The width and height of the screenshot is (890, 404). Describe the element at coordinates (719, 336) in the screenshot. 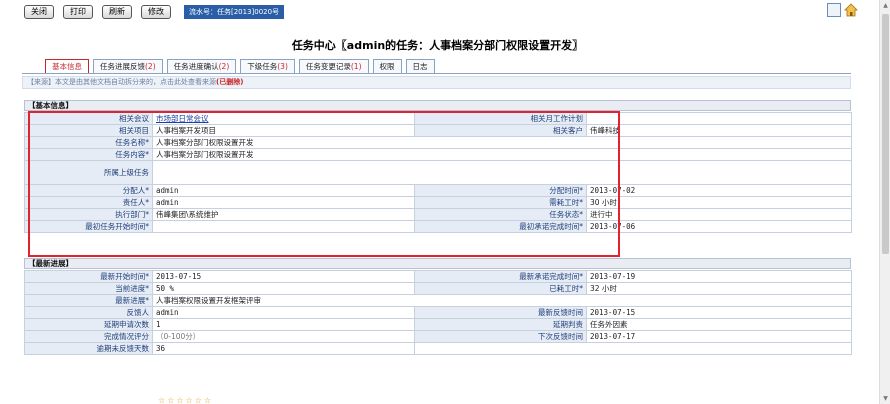

I see `next-feedback-value: 2013-07-17` at that location.